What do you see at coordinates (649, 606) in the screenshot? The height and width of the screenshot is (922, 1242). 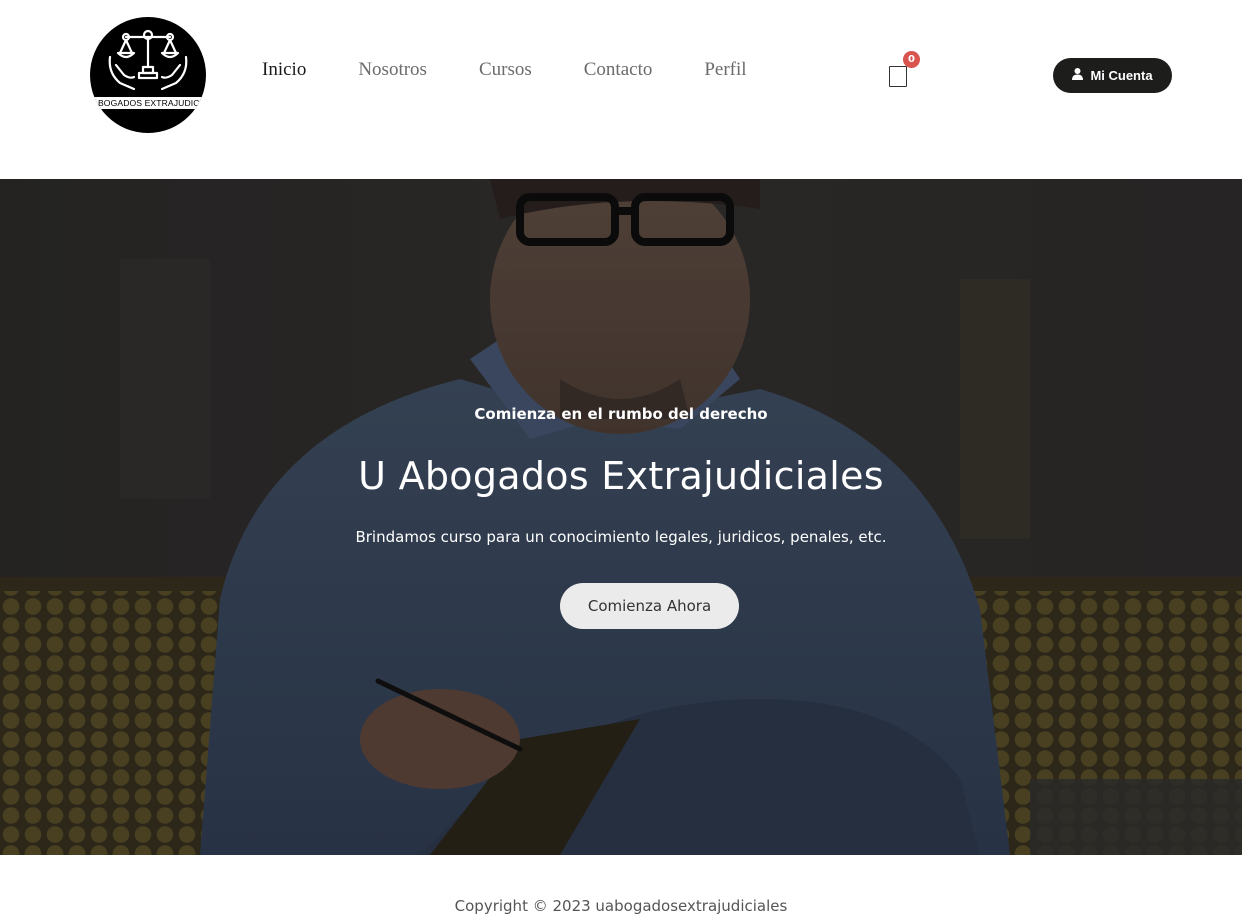 I see `start-now-button: Comienza Ahora` at bounding box center [649, 606].